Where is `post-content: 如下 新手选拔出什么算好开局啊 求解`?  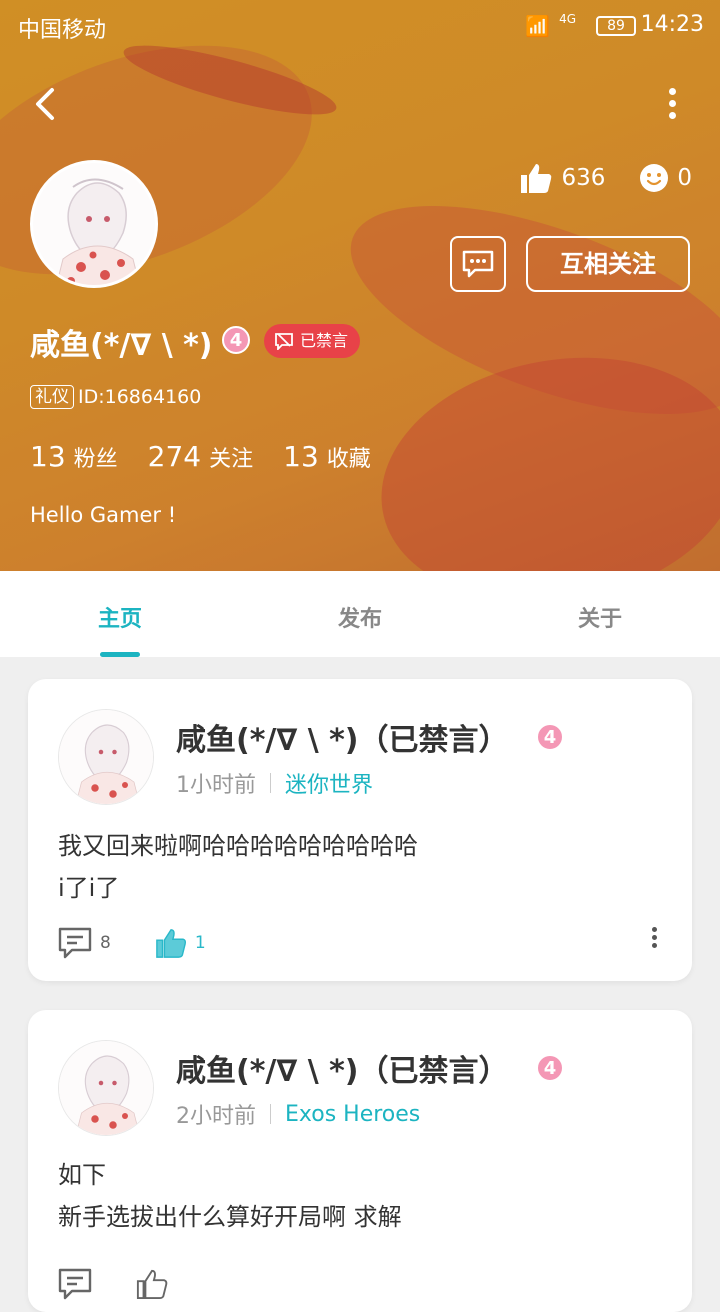
post-content: 如下 新手选拔出什么算好开局啊 求解 is located at coordinates (230, 1196).